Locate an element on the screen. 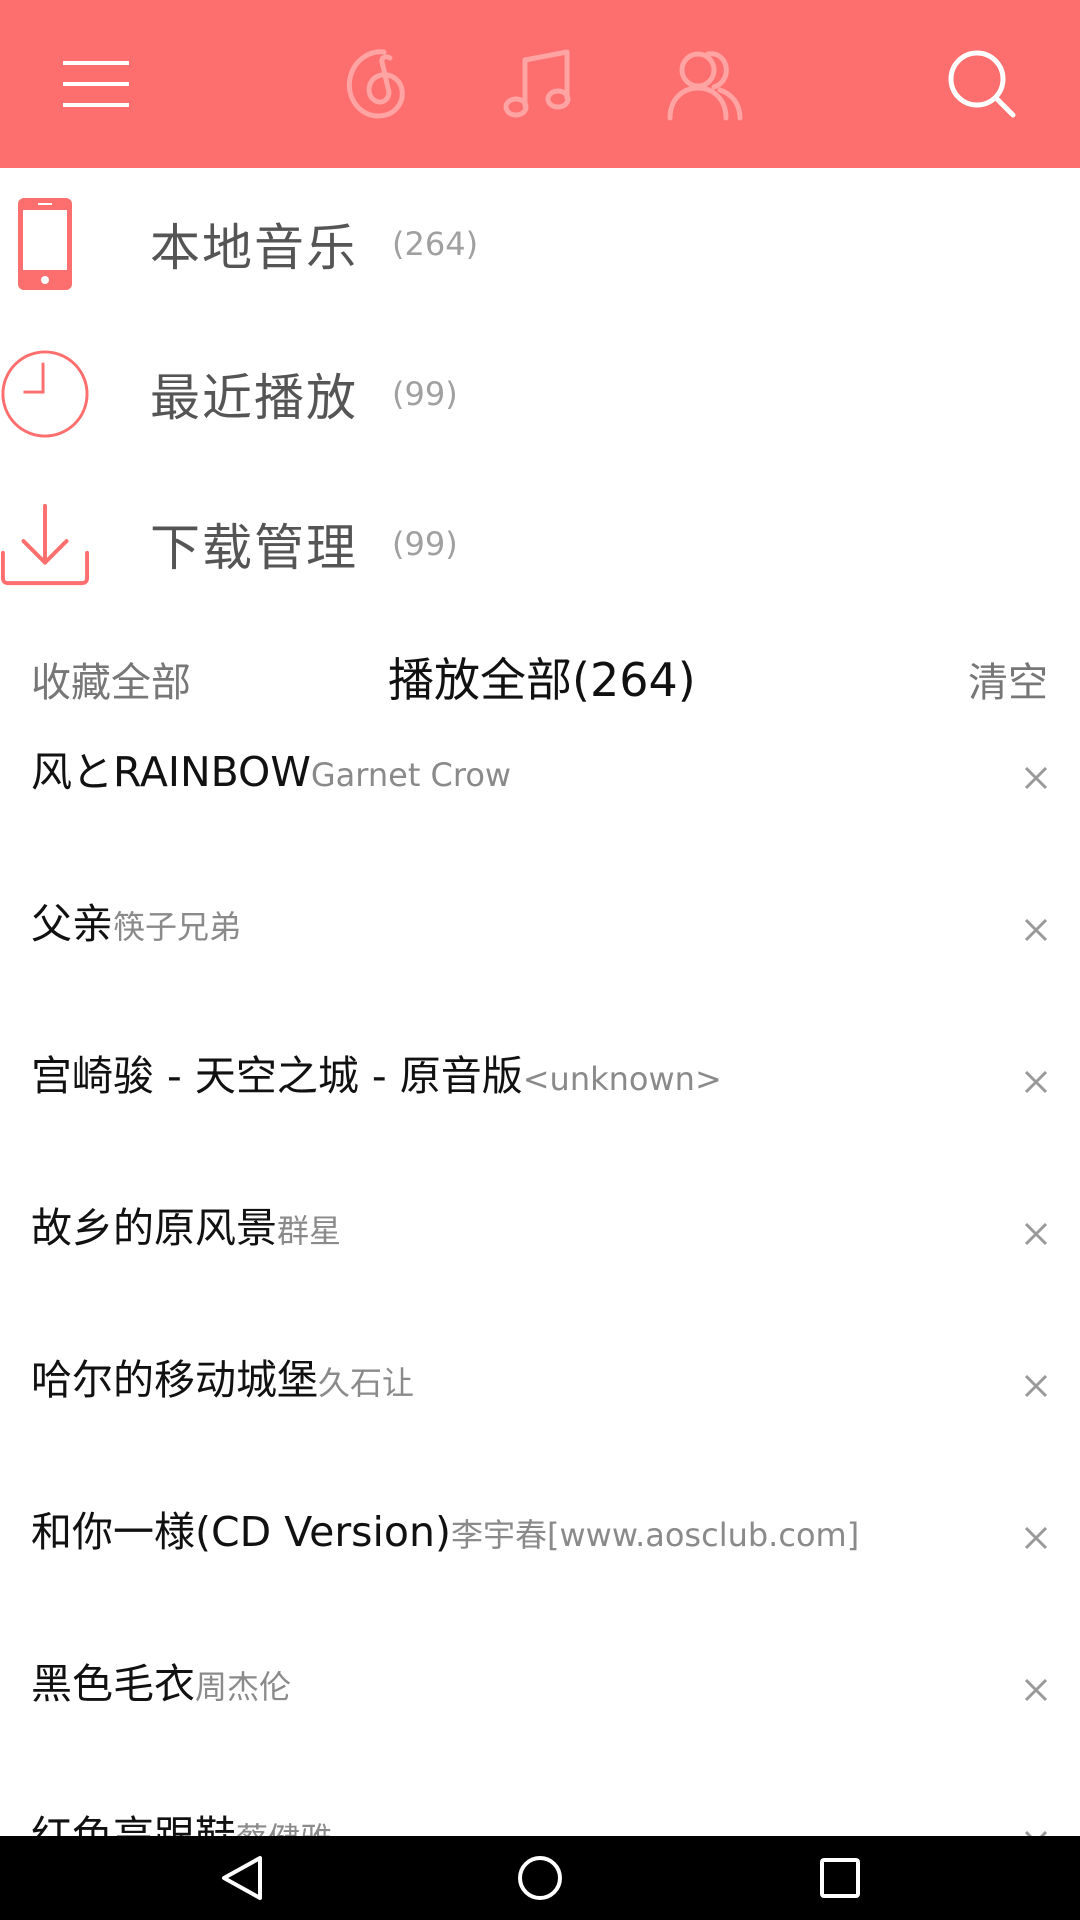 Image resolution: width=1080 pixels, height=1920 pixels. song-artist: Garnet Crow is located at coordinates (411, 775).